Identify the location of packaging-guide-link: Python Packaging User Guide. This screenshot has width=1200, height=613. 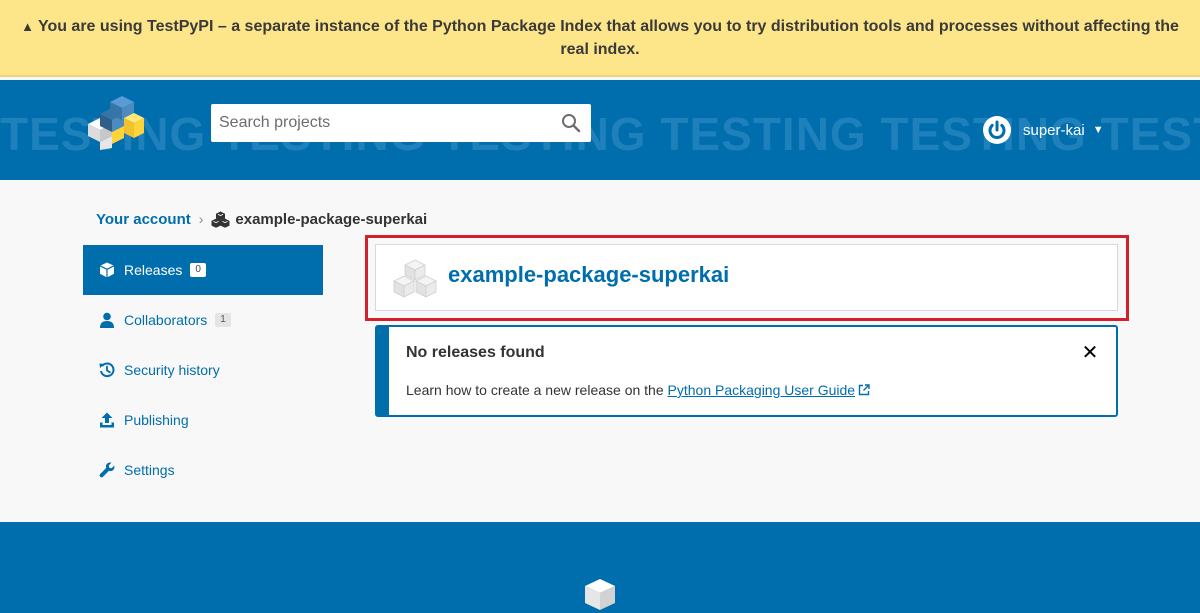
(769, 390).